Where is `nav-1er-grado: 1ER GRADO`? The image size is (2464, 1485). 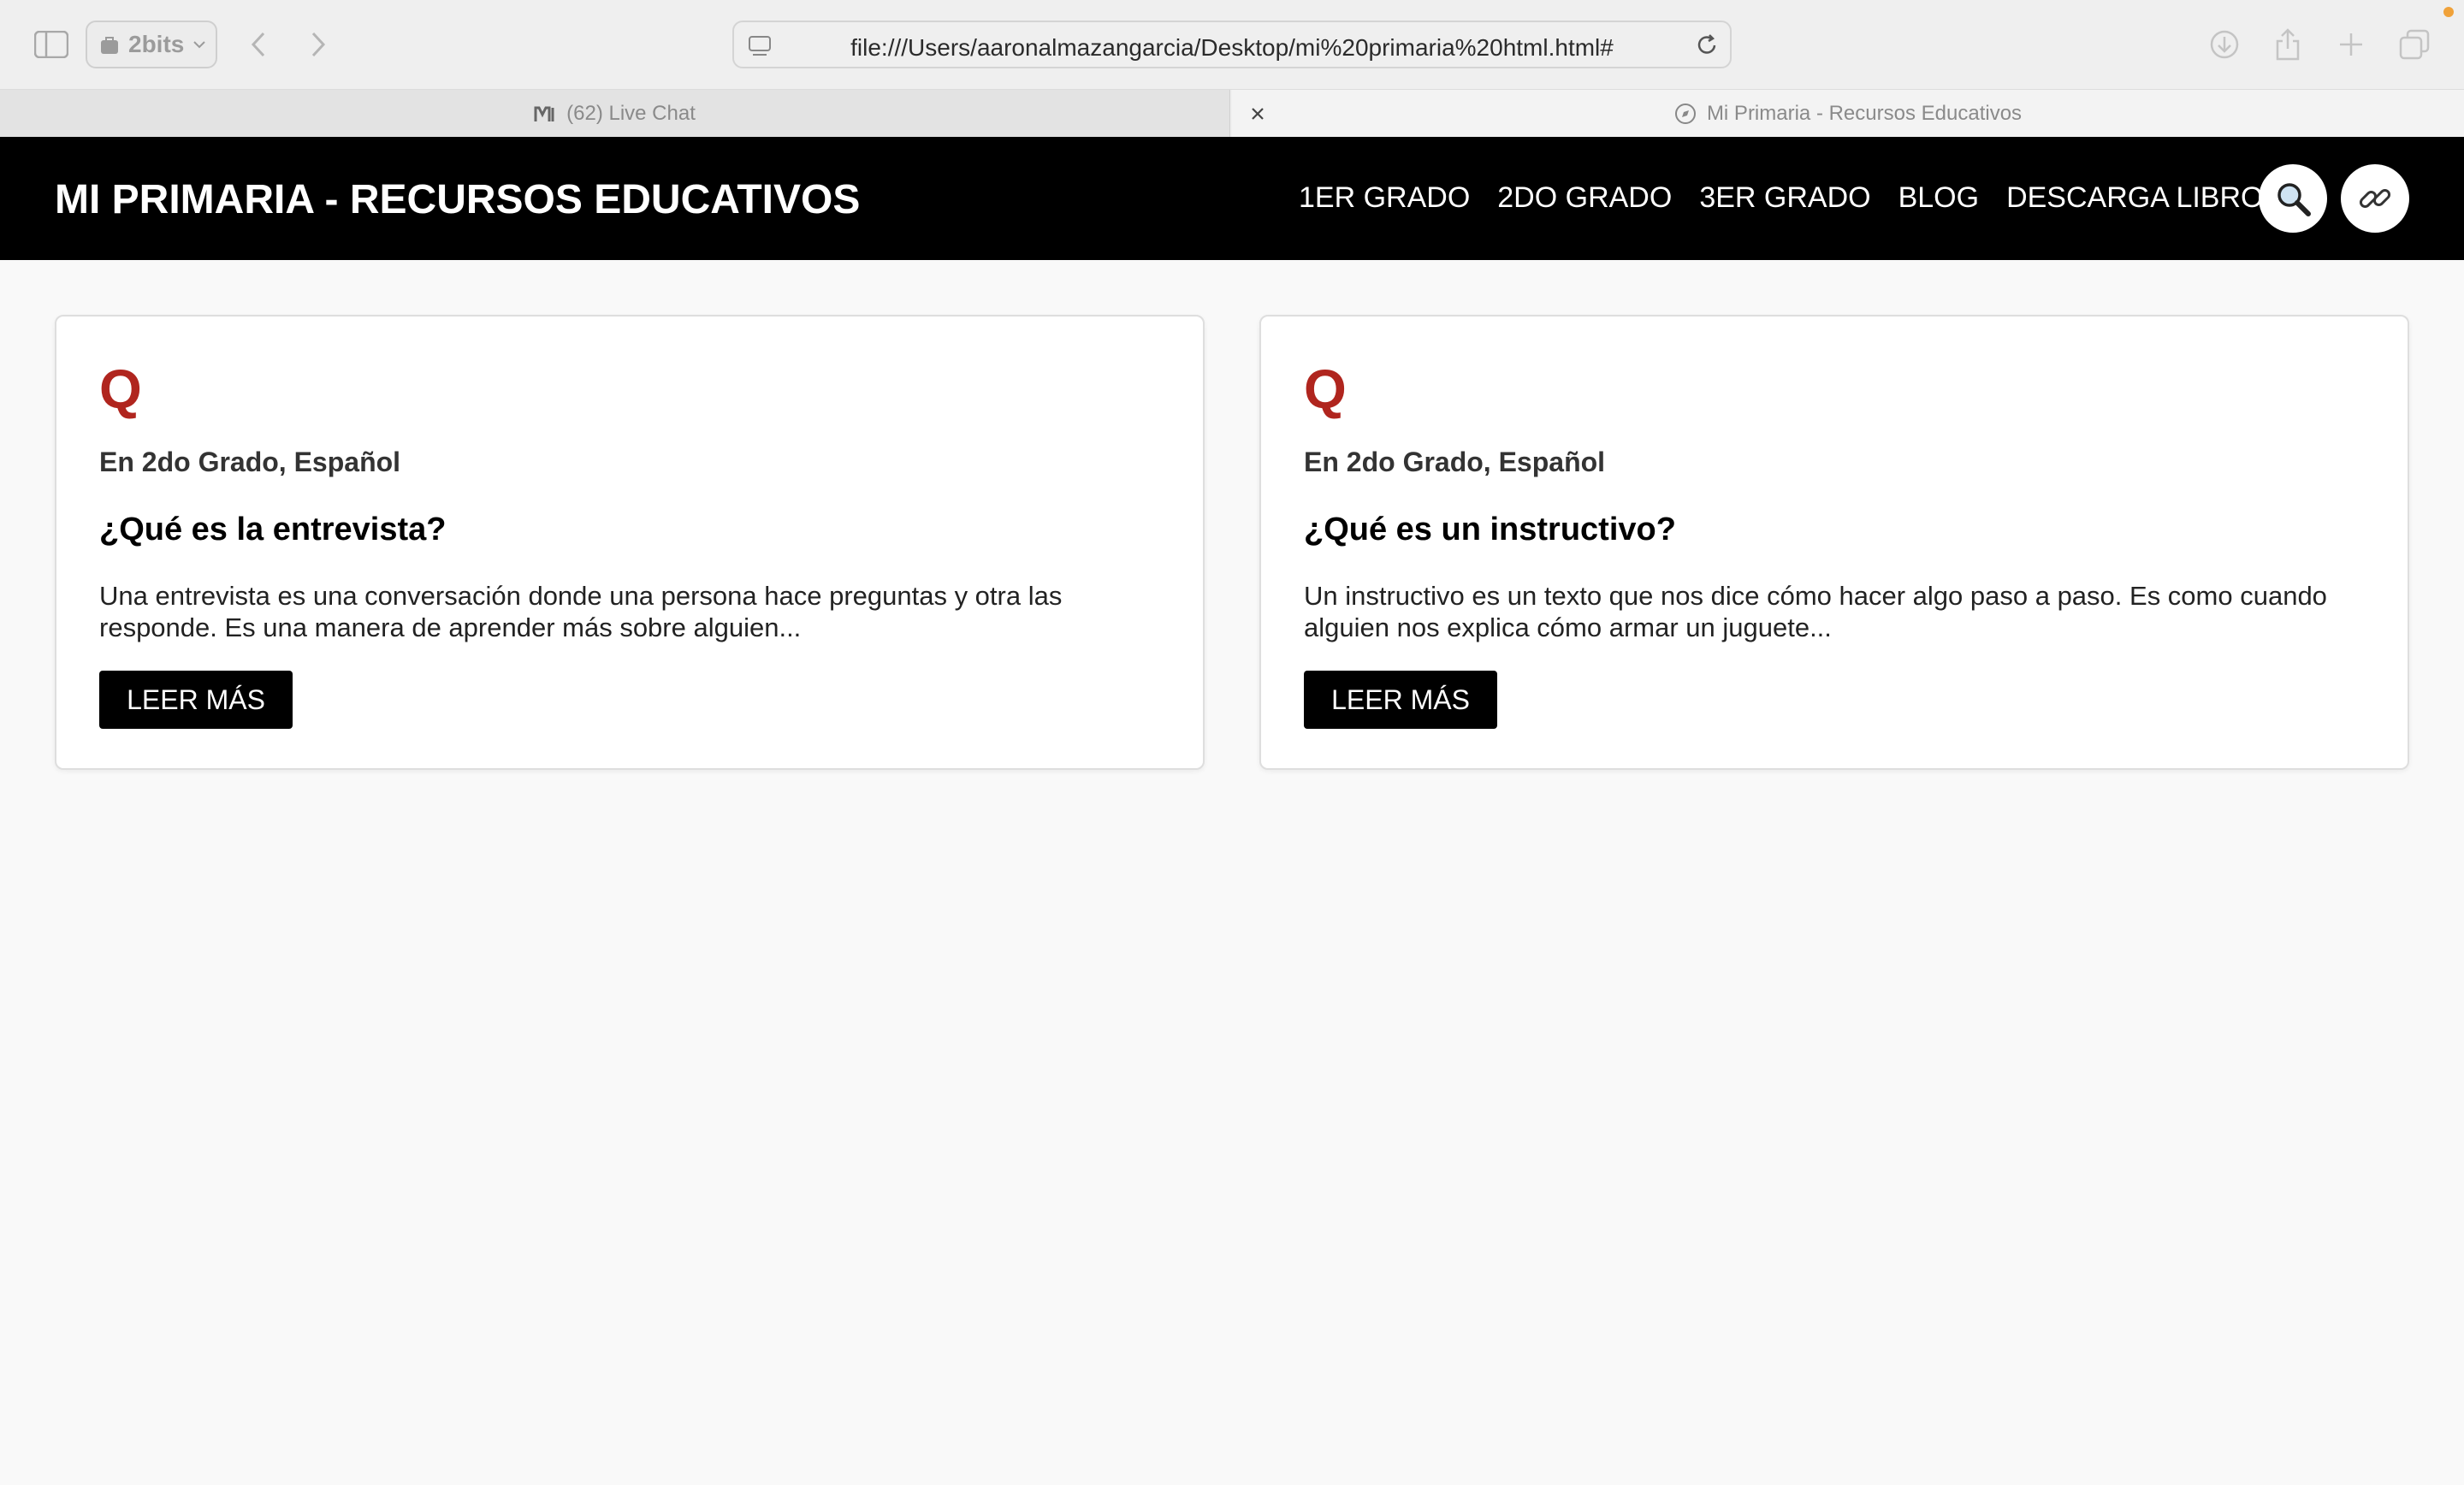 nav-1er-grado: 1ER GRADO is located at coordinates (1384, 198).